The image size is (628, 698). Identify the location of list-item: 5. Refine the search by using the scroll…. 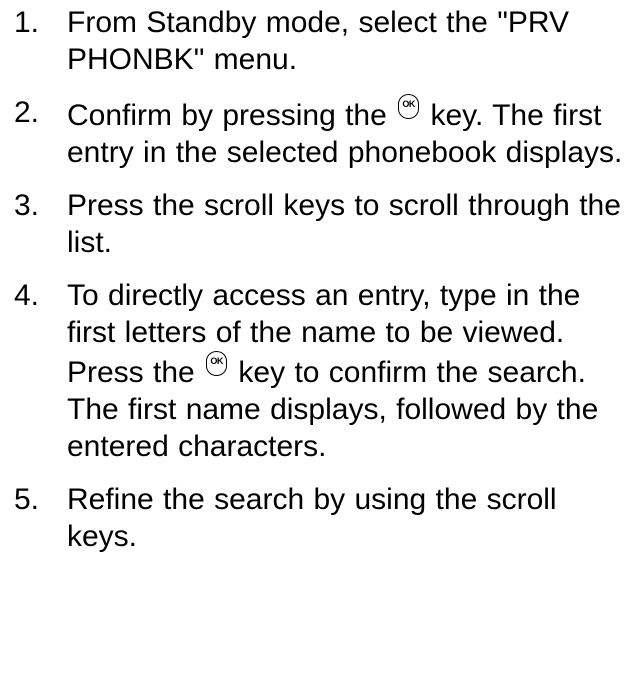
(319, 518).